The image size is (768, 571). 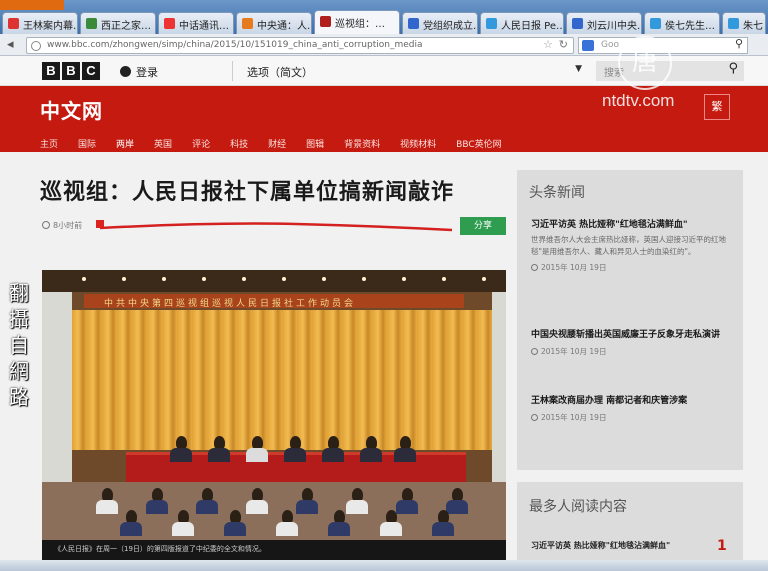 What do you see at coordinates (19, 293) in the screenshot?
I see `overlay-char: 翻` at bounding box center [19, 293].